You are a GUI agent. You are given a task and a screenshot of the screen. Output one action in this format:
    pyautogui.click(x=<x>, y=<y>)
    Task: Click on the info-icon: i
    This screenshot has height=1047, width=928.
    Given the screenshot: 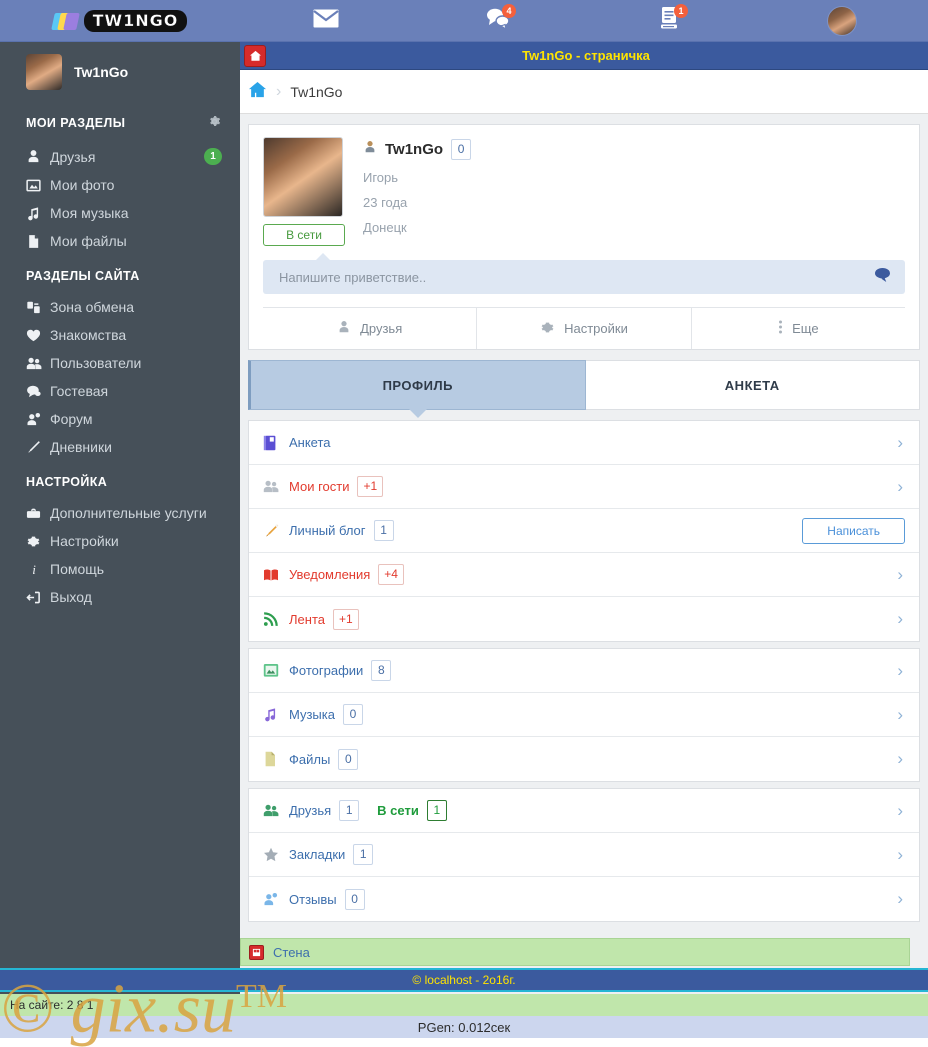 What is the action you would take?
    pyautogui.click(x=38, y=569)
    